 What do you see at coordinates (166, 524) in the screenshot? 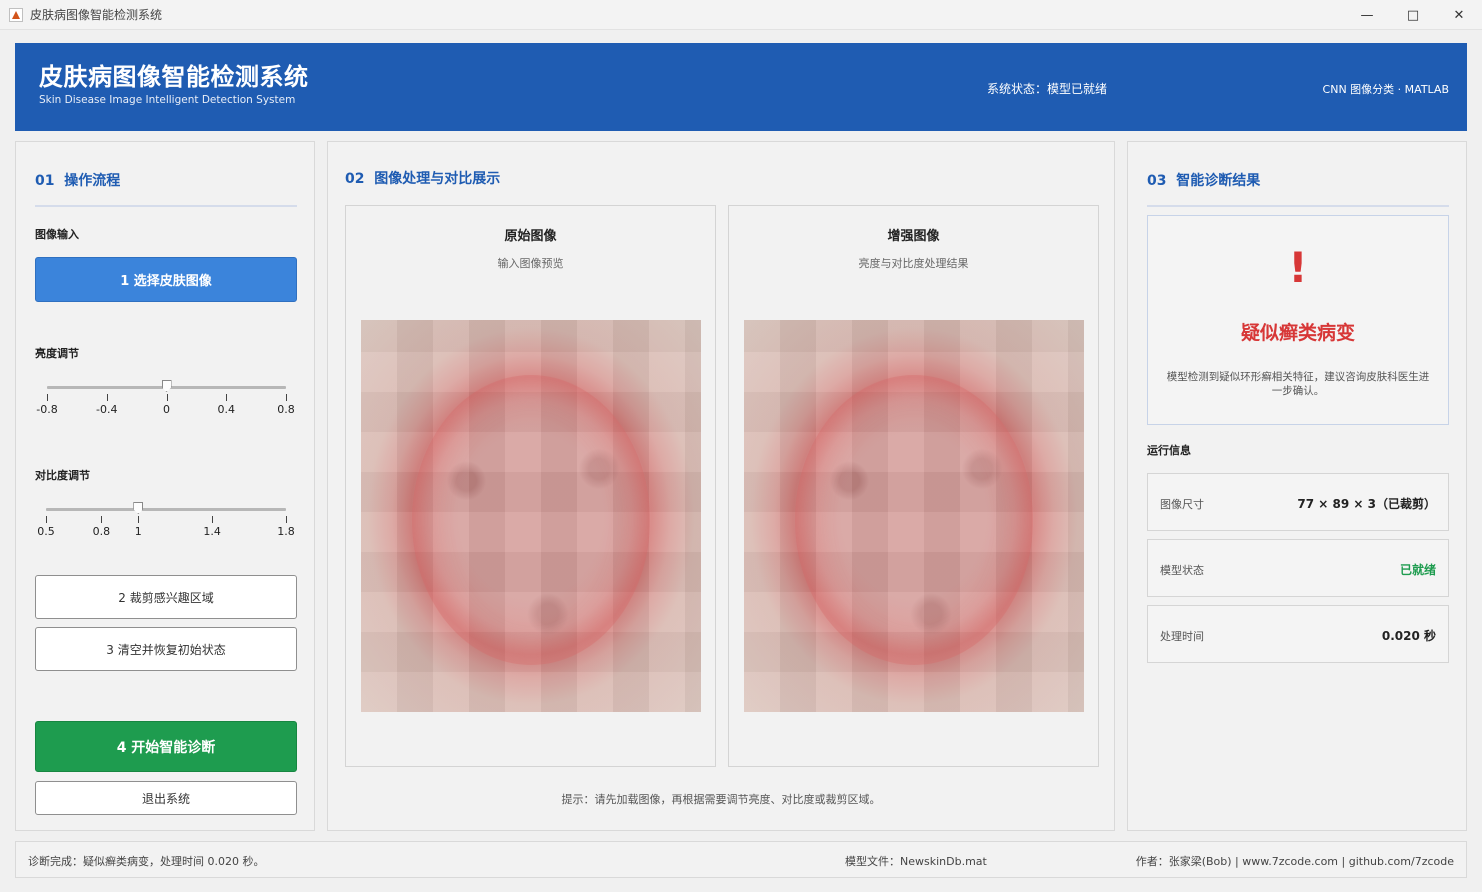
I see `contrast-slider: 0.5 0.8 1 1.4 1.8` at bounding box center [166, 524].